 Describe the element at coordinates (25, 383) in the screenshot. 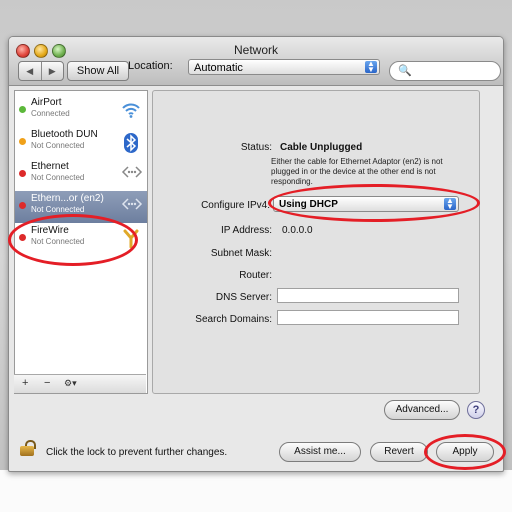

I see `add-service-button: +` at that location.